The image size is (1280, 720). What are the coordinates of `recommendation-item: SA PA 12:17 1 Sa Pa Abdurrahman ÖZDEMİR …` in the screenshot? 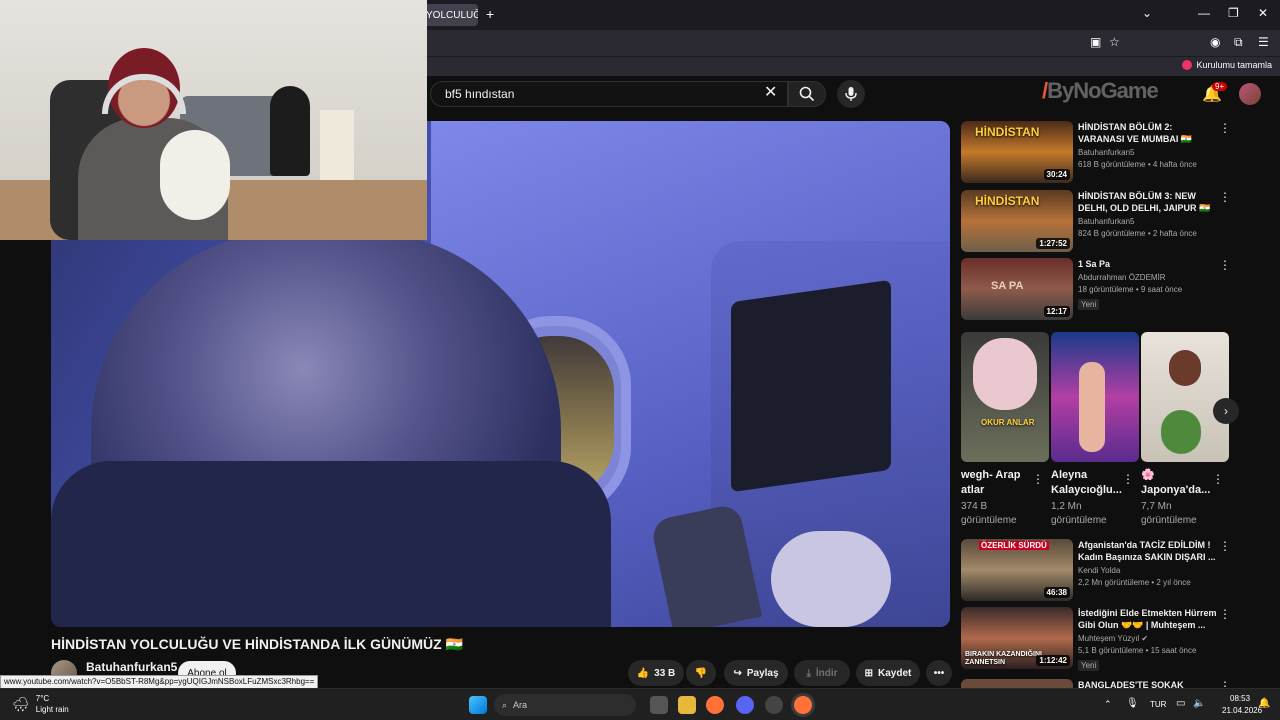 It's located at (1111, 289).